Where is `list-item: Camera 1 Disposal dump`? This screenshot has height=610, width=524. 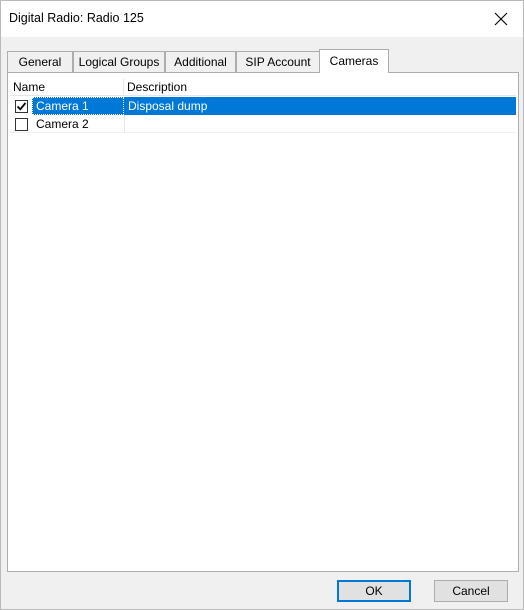 list-item: Camera 1 Disposal dump is located at coordinates (263, 106).